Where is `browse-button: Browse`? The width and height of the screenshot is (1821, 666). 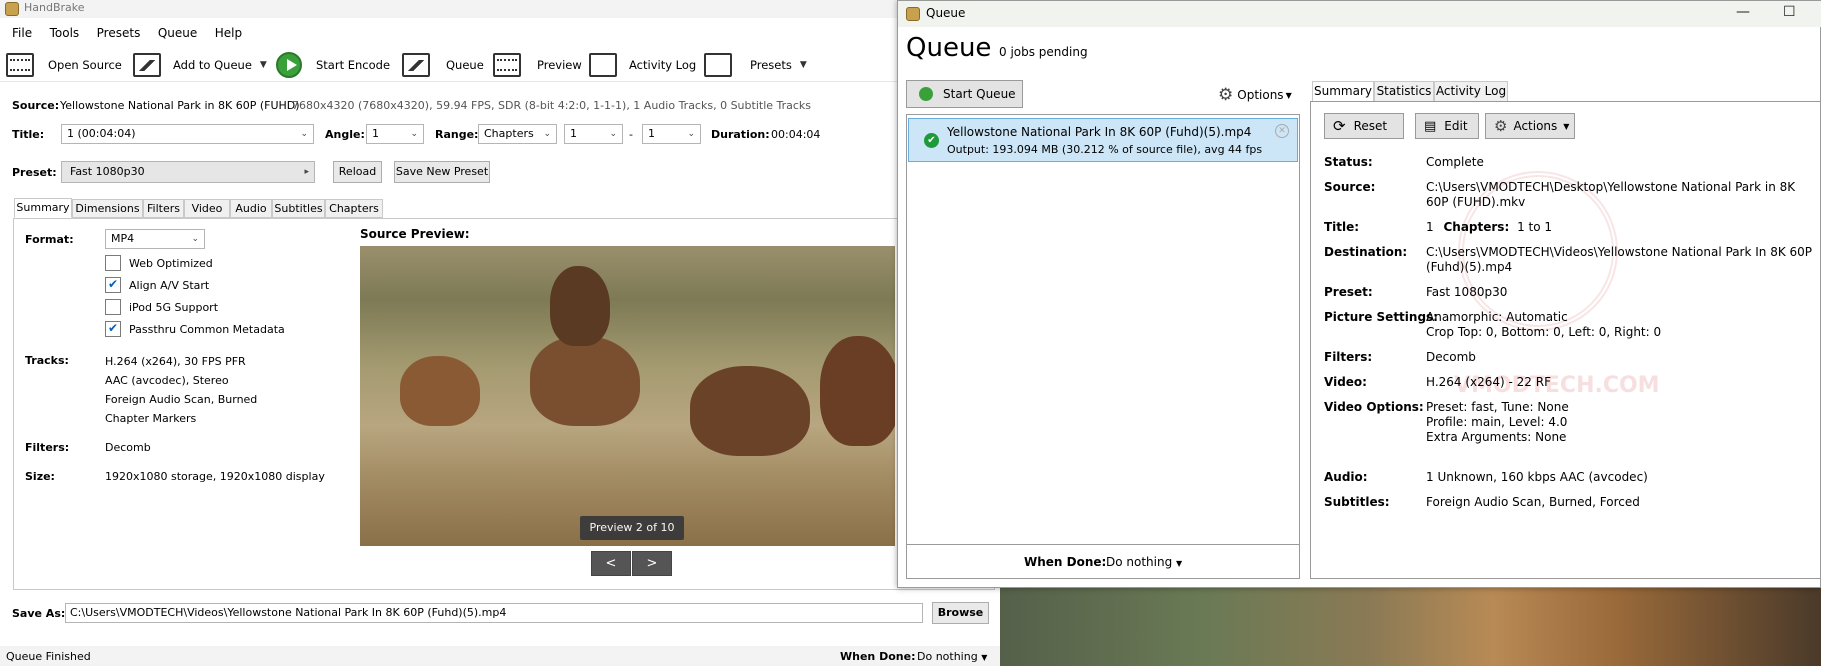
browse-button: Browse is located at coordinates (960, 613).